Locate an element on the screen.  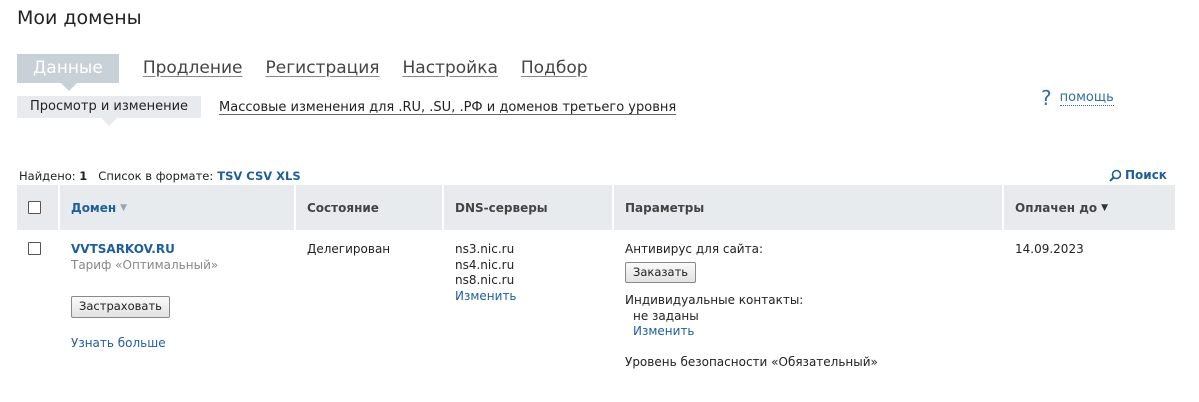
insure-button: Застраховать is located at coordinates (120, 307).